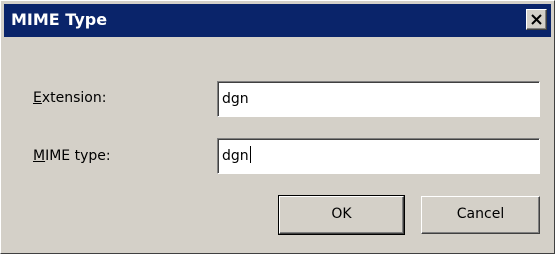 The image size is (555, 254). What do you see at coordinates (39, 156) in the screenshot?
I see `mime-type-label-mnemonic: M` at bounding box center [39, 156].